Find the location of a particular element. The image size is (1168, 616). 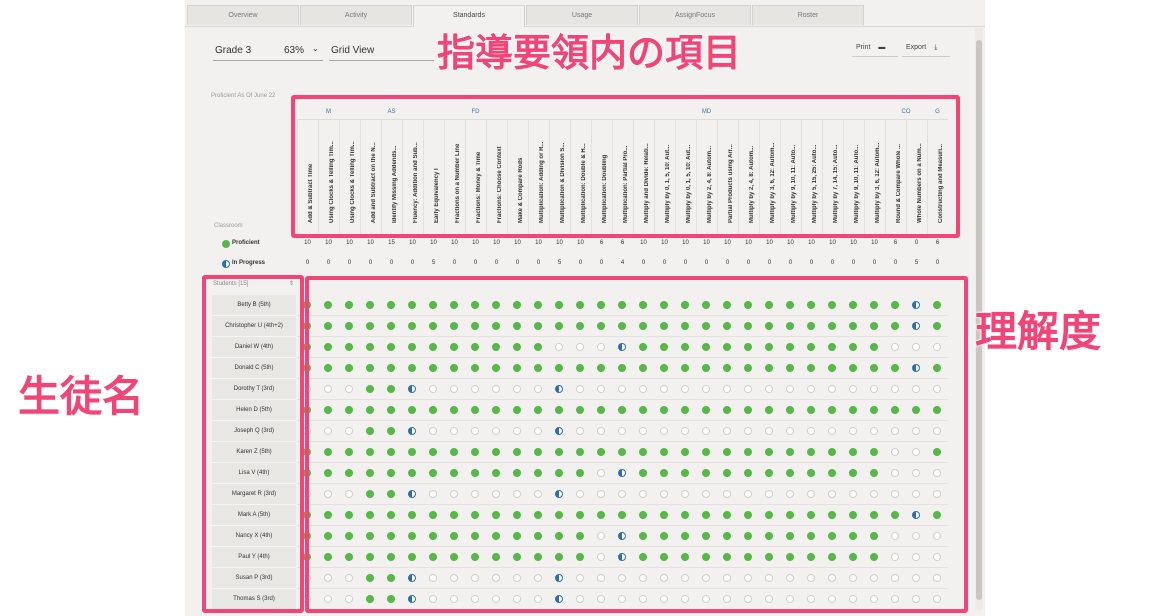

print-button: Print ▬ is located at coordinates (870, 48).